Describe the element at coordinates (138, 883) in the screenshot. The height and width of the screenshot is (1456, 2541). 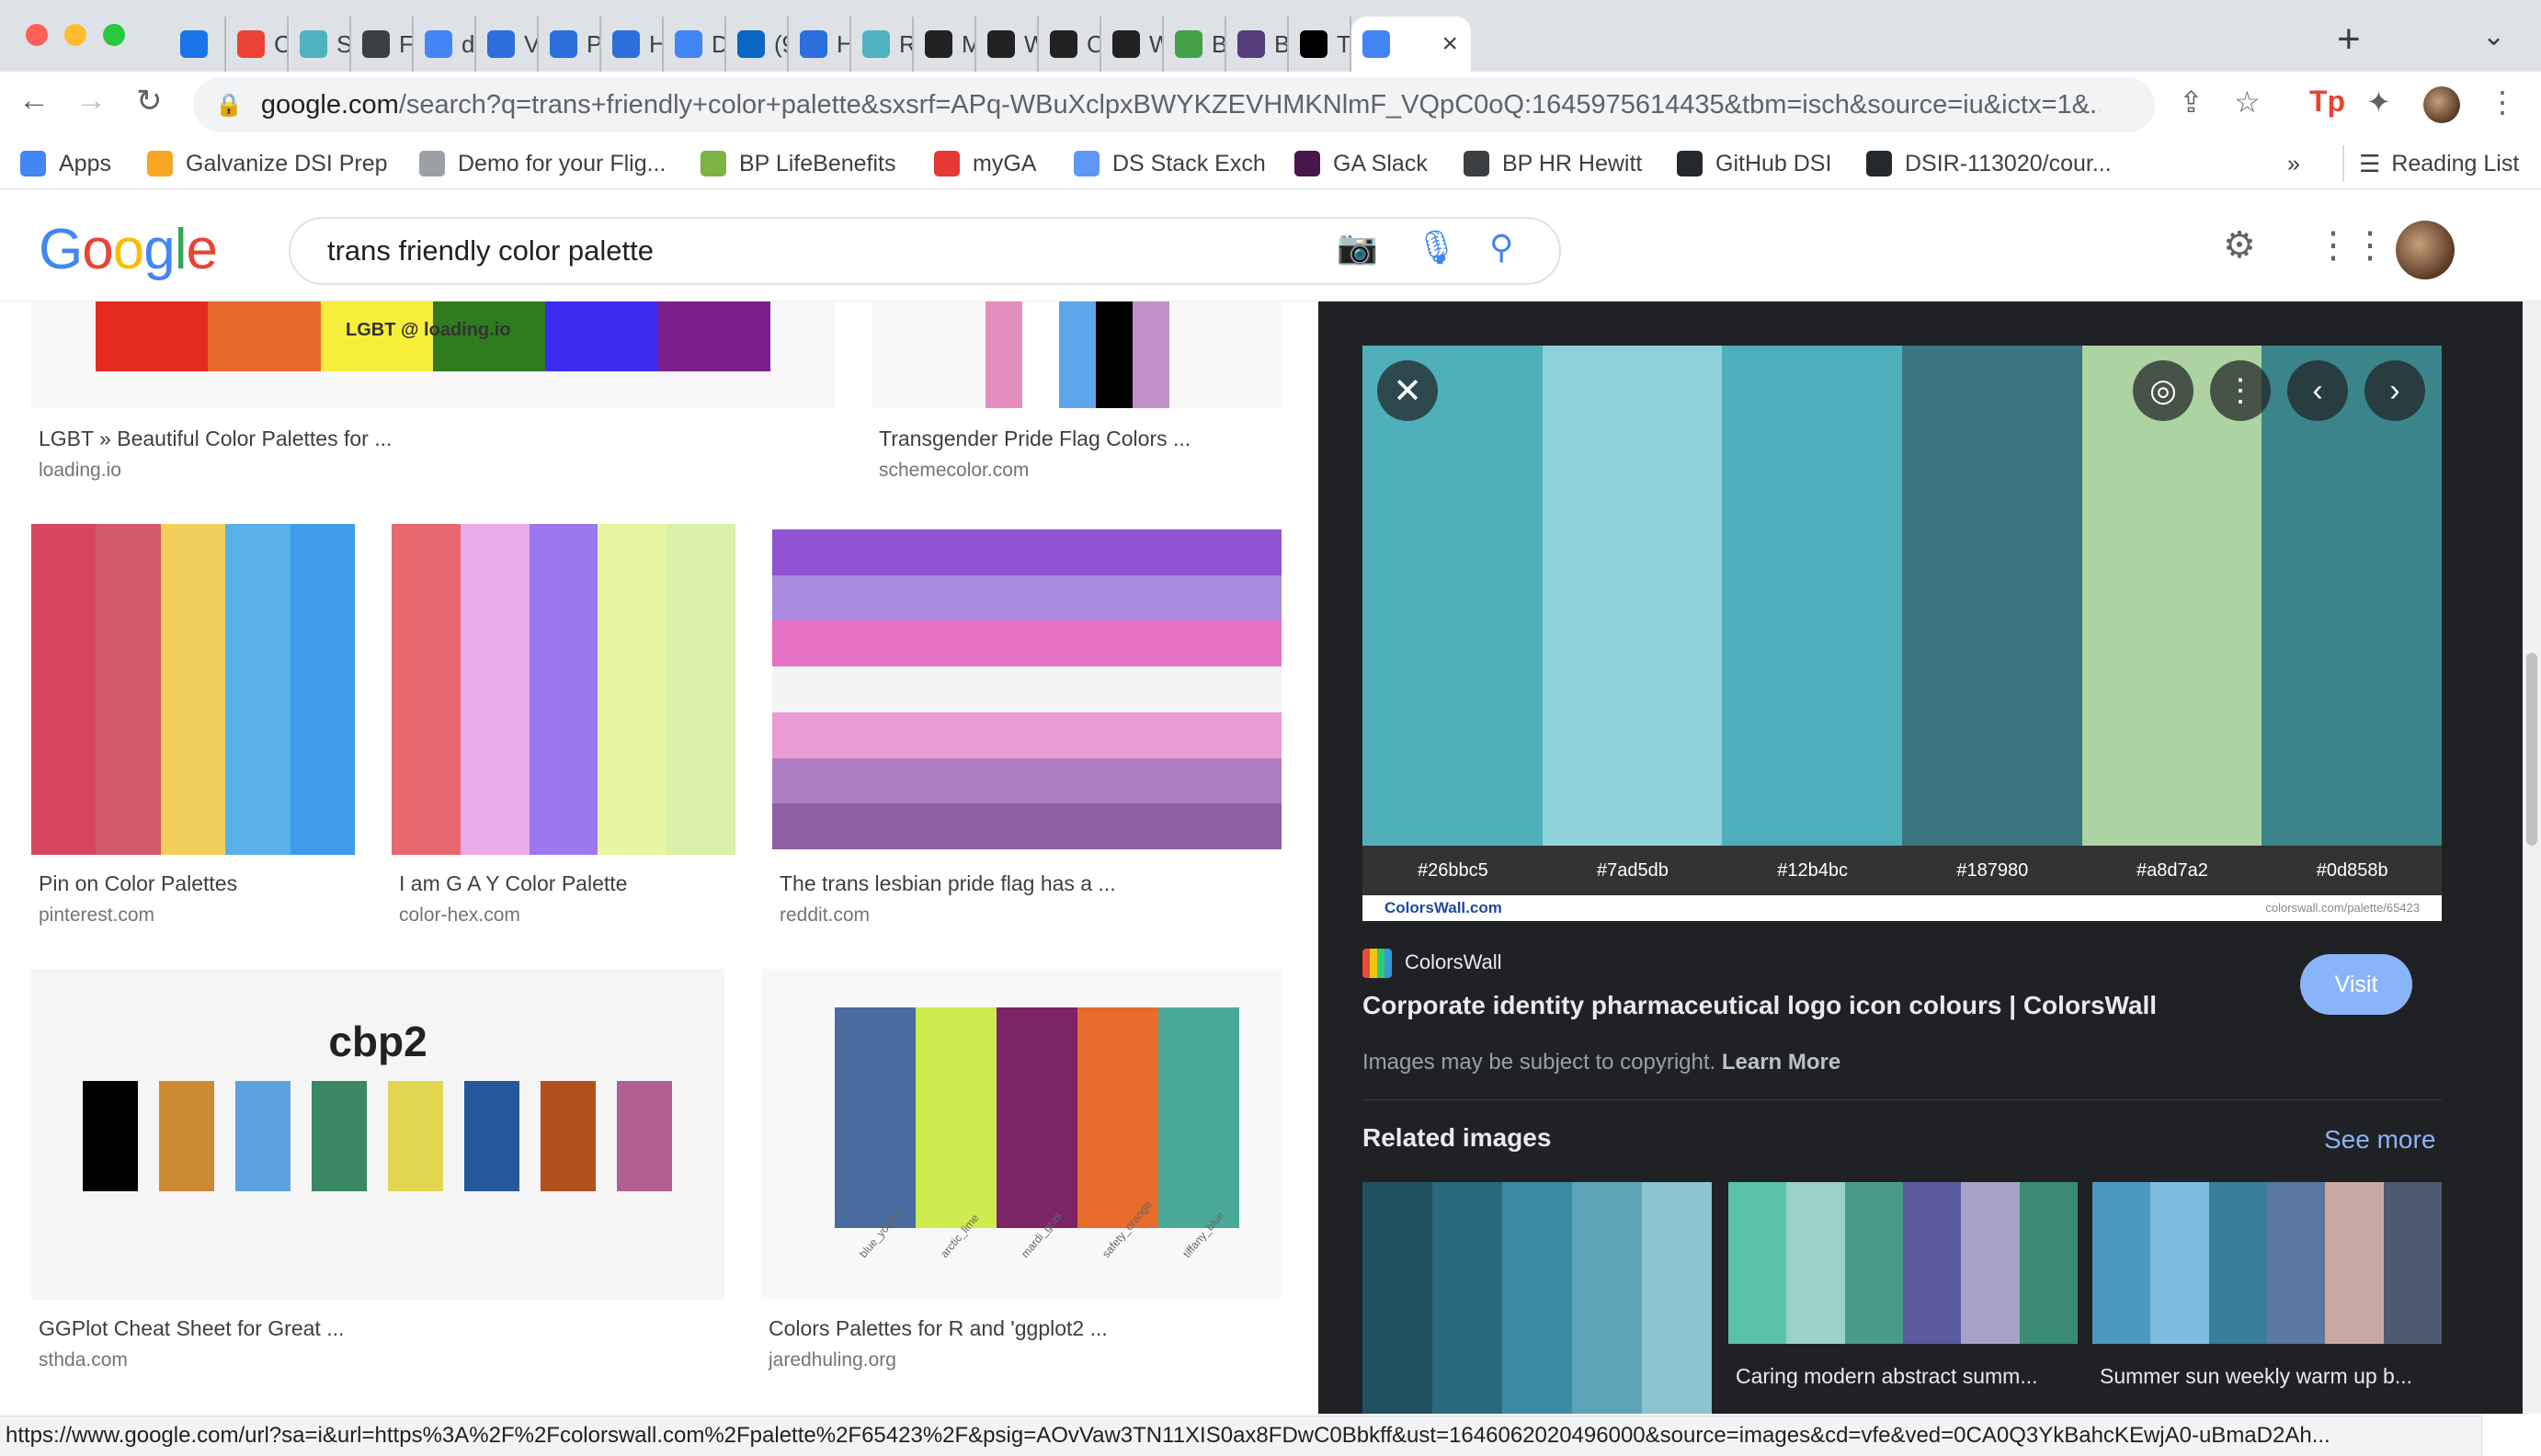
I see `result-caption: Pin on Color Palettes` at that location.